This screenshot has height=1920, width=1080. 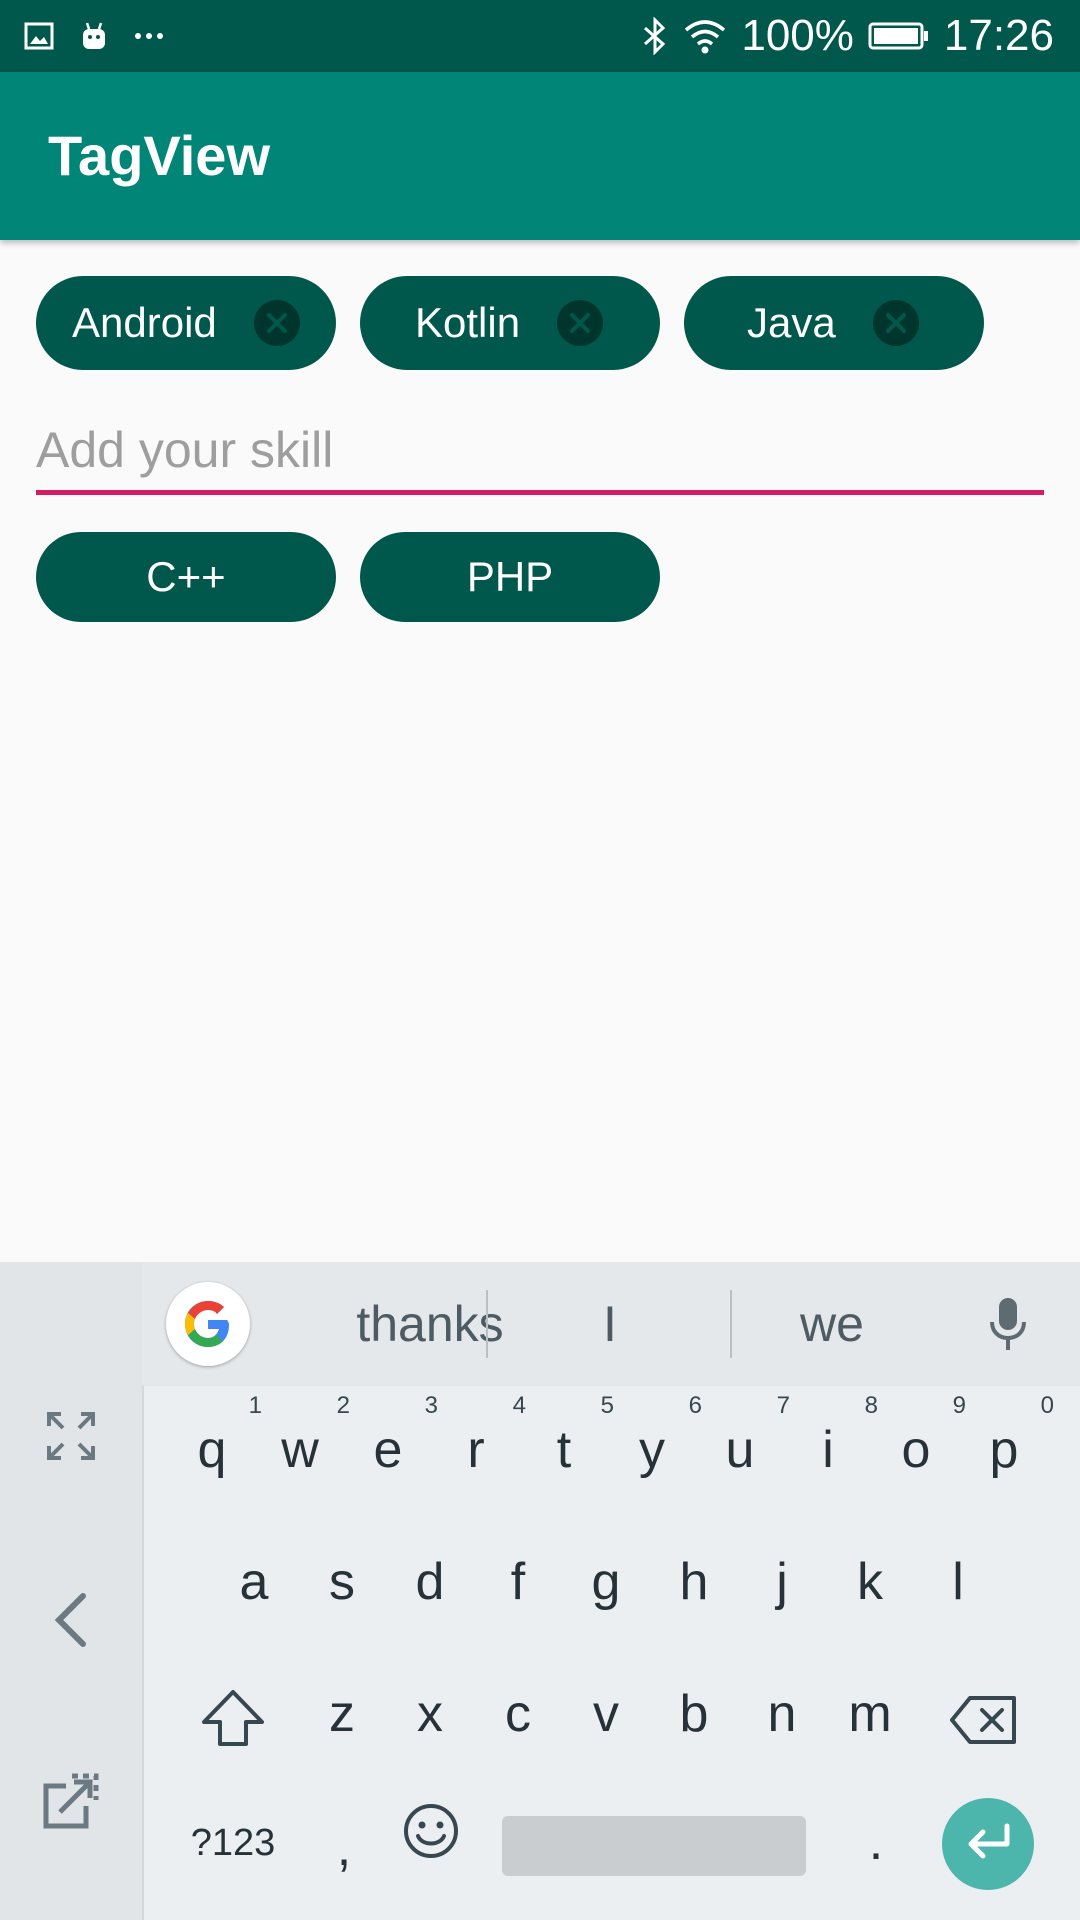 I want to click on key-b: b, so click(x=694, y=1714).